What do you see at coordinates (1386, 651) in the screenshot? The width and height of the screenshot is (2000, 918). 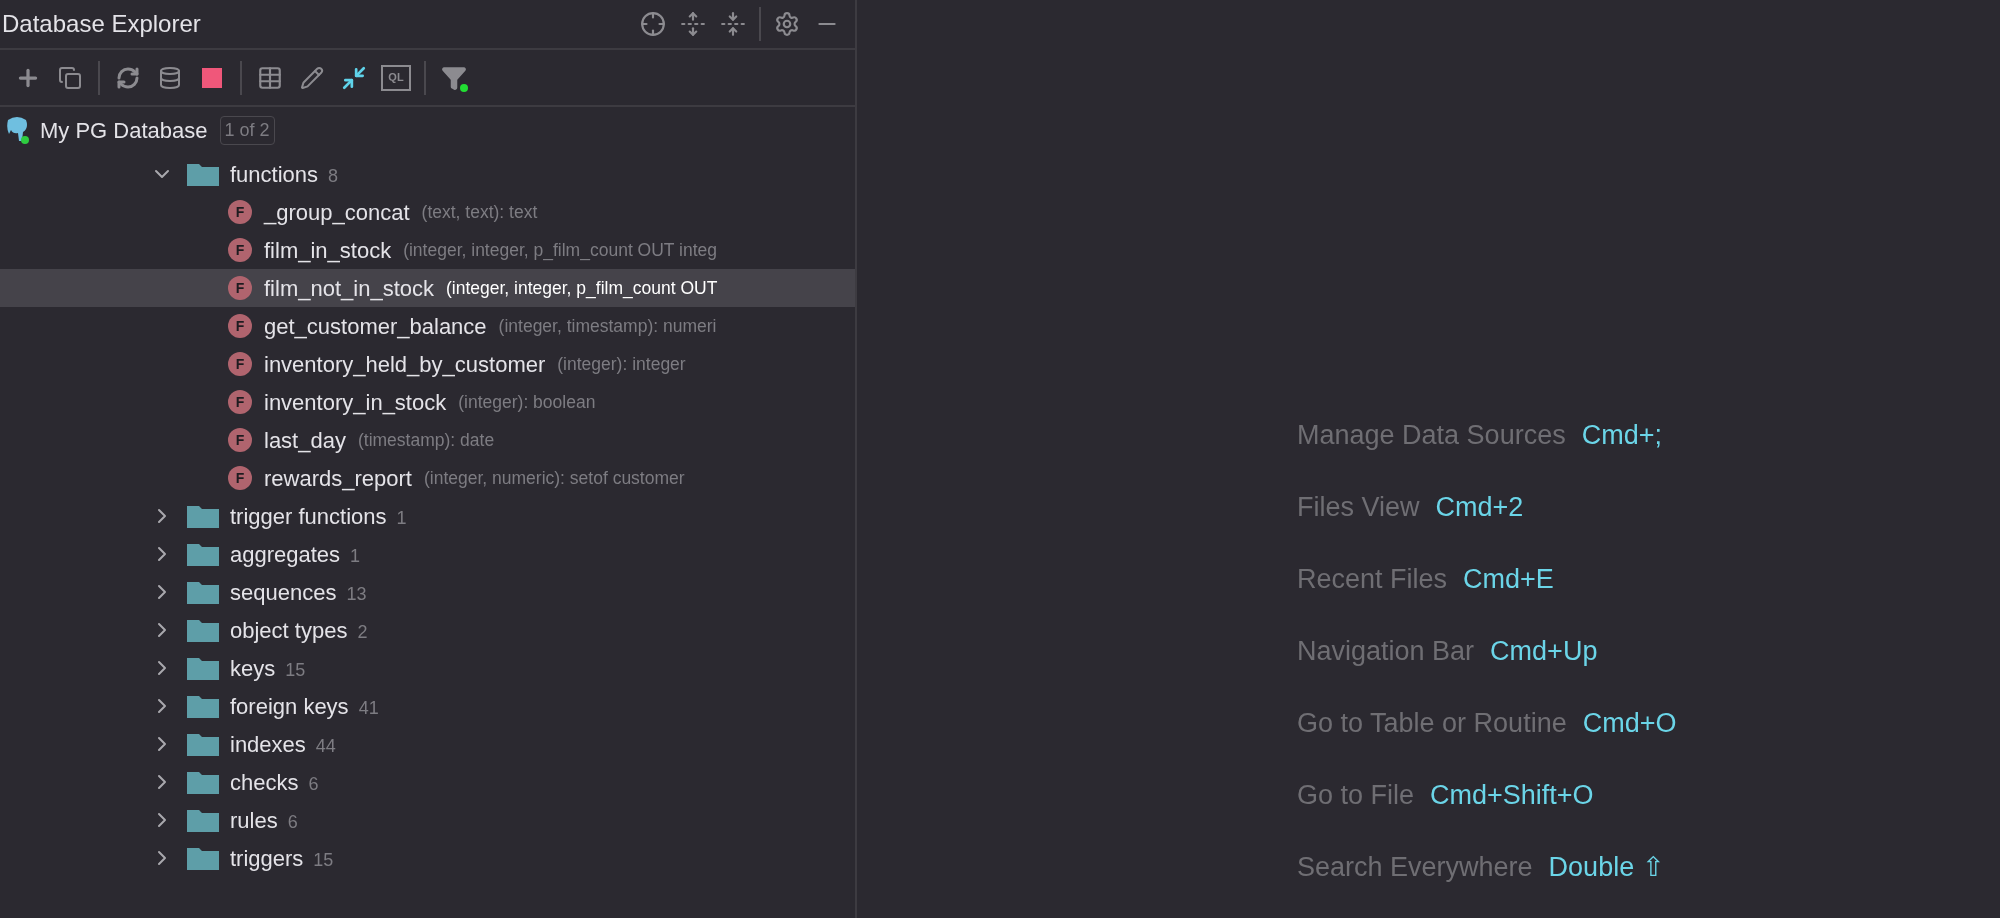 I see `action-label: Navigation Bar` at bounding box center [1386, 651].